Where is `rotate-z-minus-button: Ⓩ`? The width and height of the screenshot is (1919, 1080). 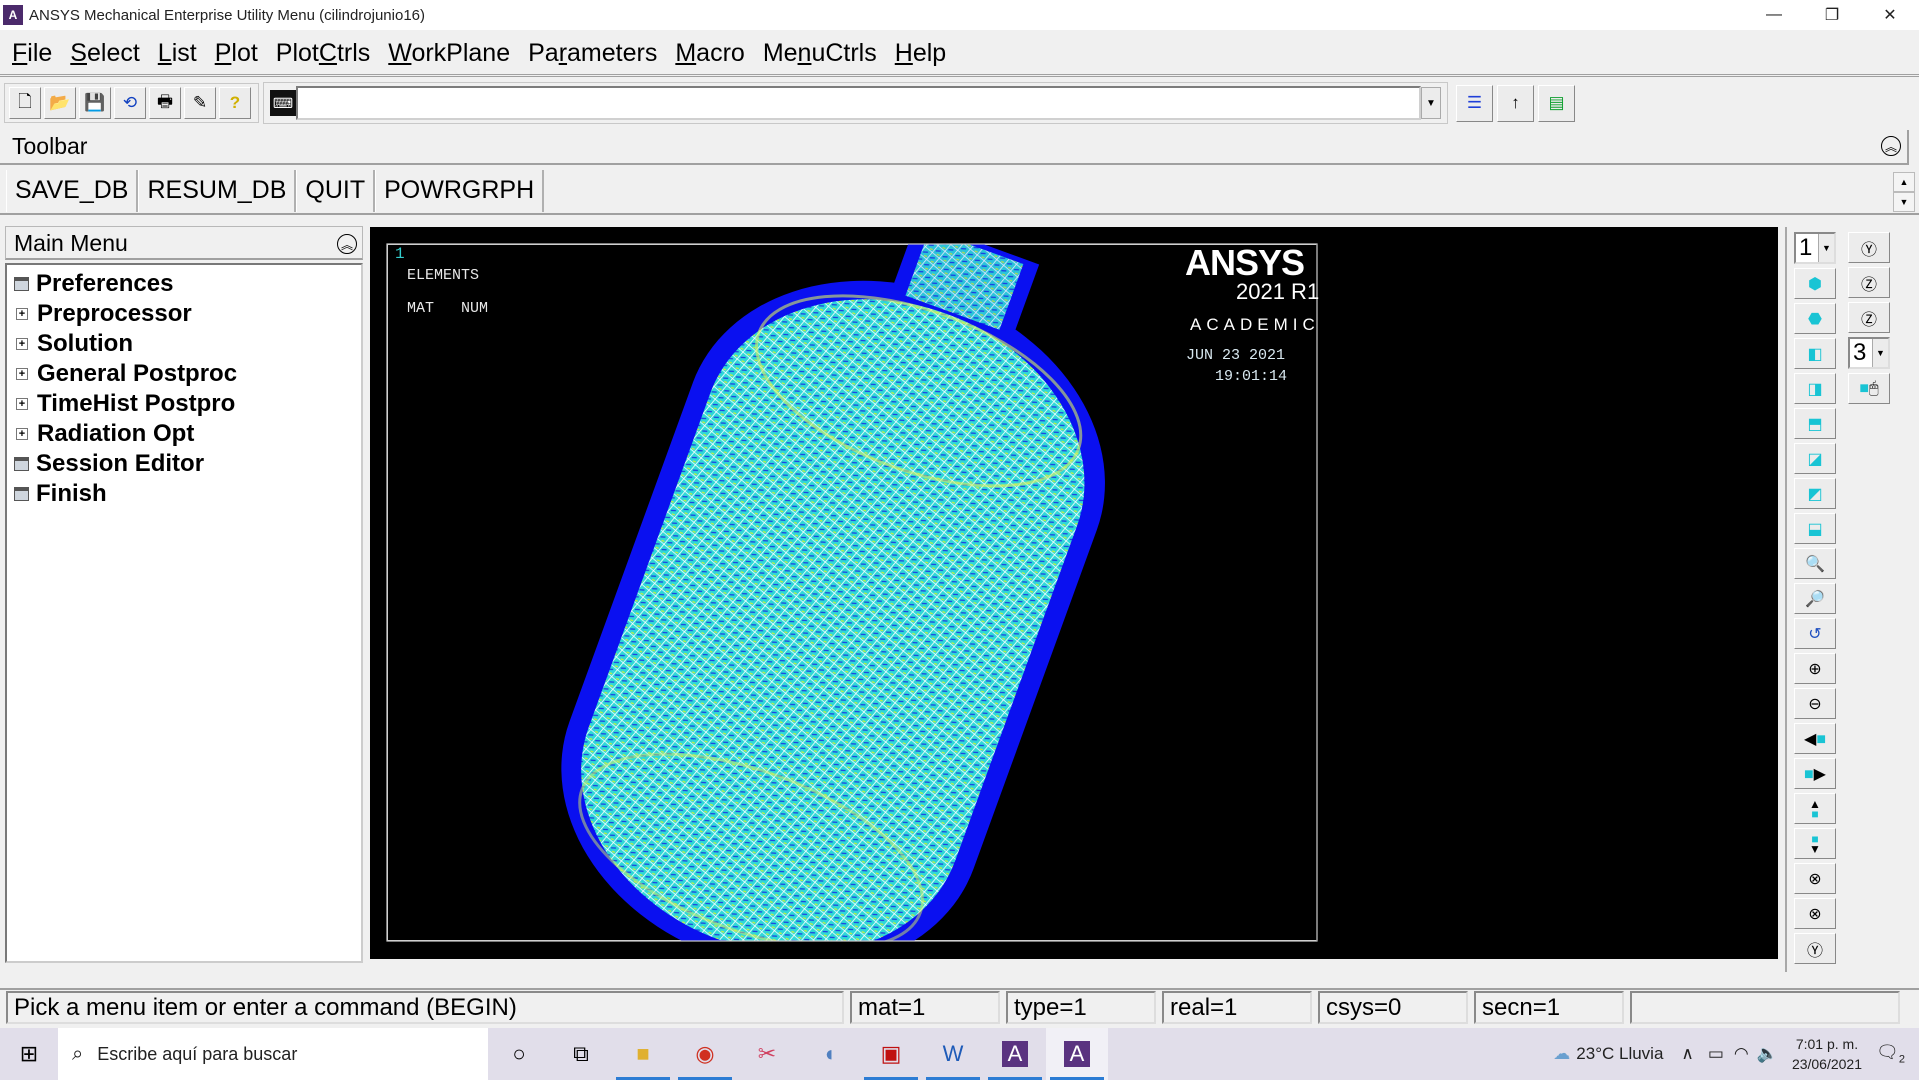 rotate-z-minus-button: Ⓩ is located at coordinates (1869, 317).